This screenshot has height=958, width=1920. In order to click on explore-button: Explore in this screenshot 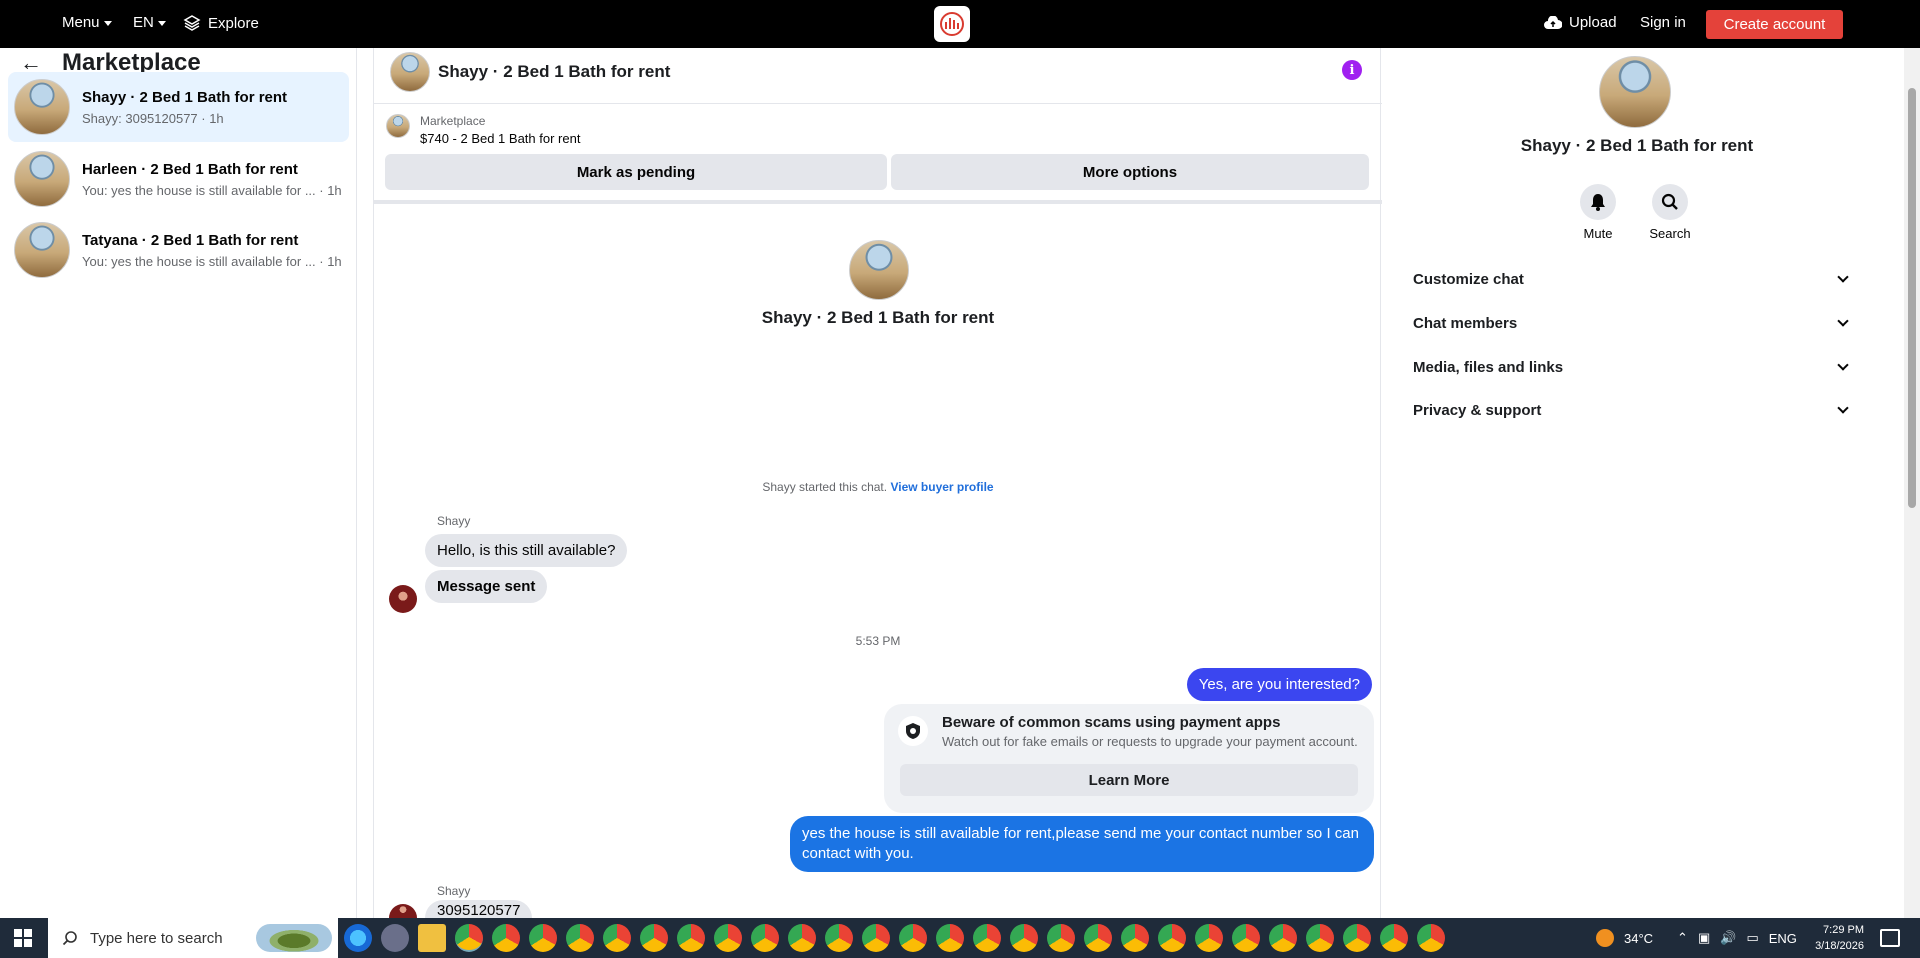, I will do `click(221, 23)`.